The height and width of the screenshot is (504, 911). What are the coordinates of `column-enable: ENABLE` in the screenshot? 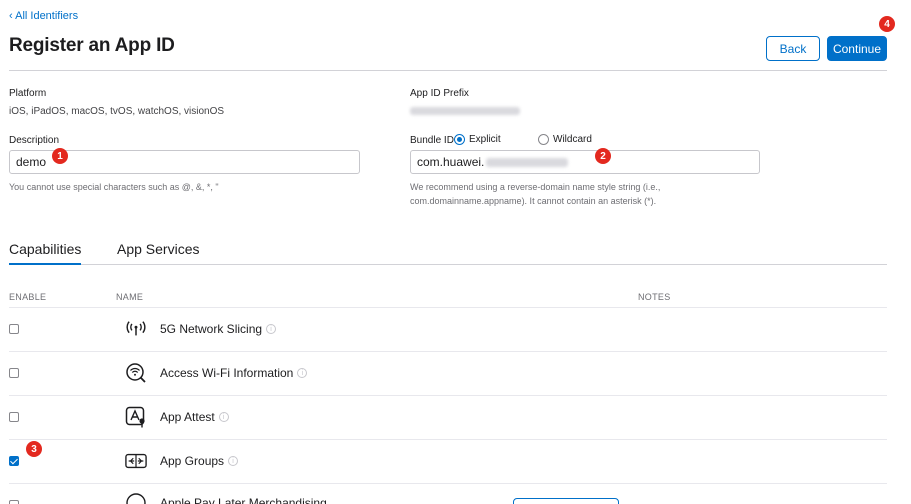 It's located at (28, 297).